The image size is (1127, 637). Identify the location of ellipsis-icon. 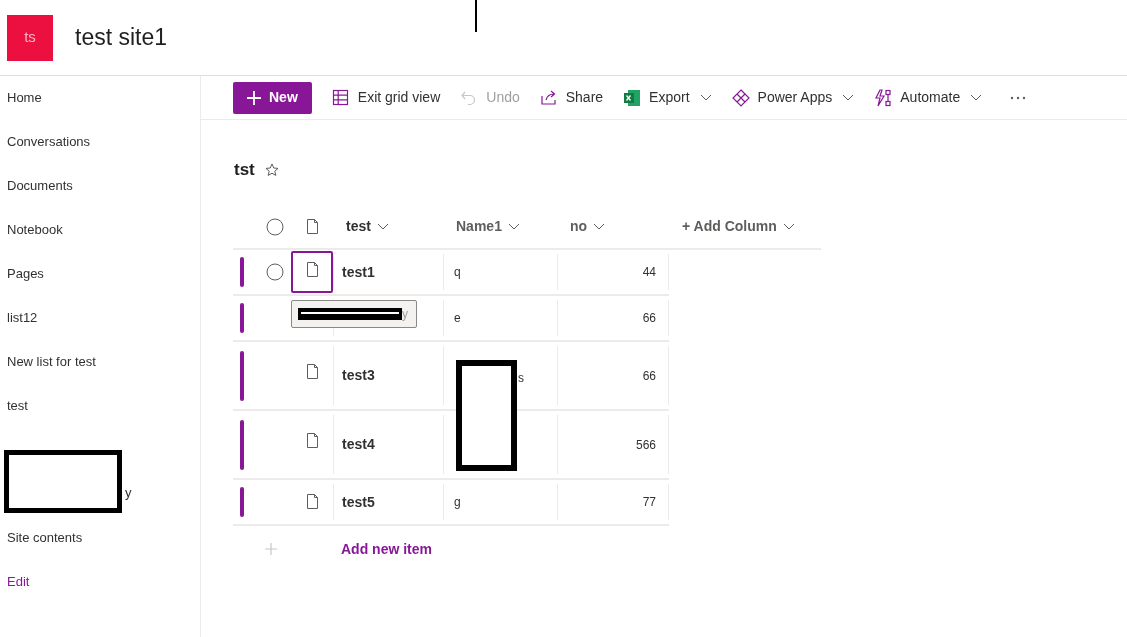
(1018, 97).